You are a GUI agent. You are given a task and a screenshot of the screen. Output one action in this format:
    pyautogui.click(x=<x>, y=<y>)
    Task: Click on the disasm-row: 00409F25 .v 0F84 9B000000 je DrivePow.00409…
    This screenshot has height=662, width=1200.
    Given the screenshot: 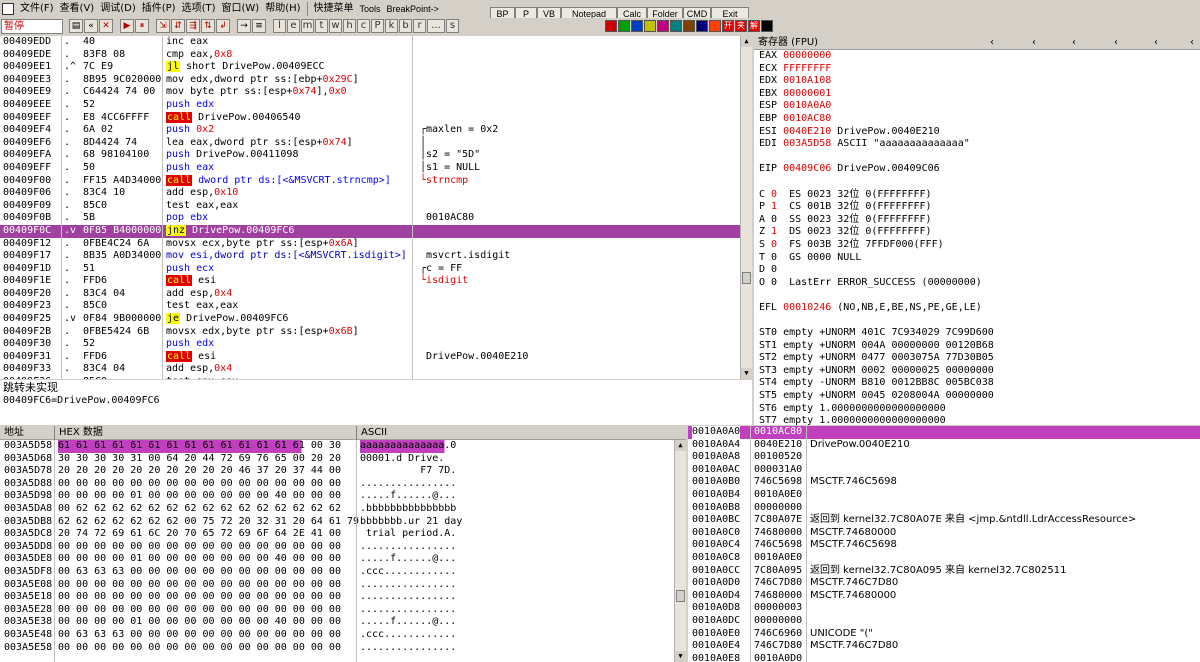 What is the action you would take?
    pyautogui.click(x=370, y=319)
    